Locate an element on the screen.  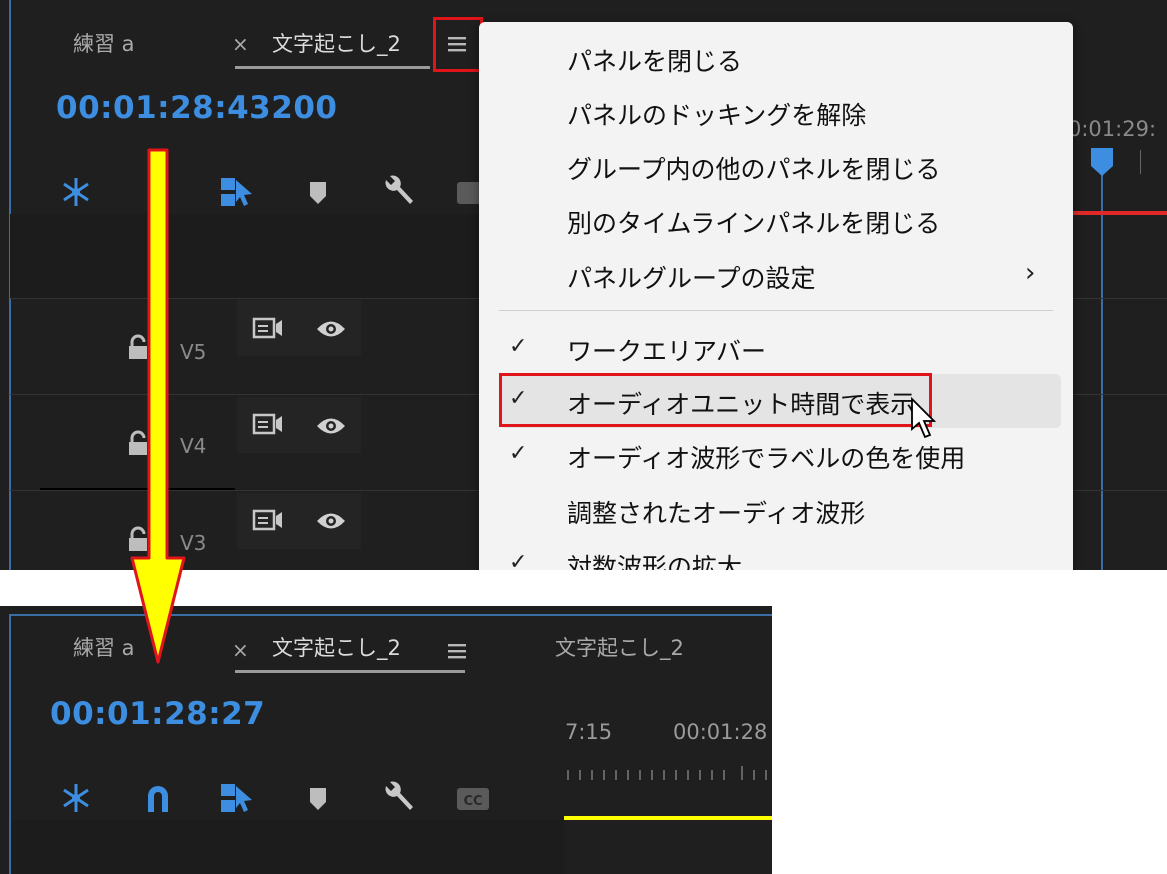
menu-item-work-area-bar: ワークエリアバー is located at coordinates (666, 350).